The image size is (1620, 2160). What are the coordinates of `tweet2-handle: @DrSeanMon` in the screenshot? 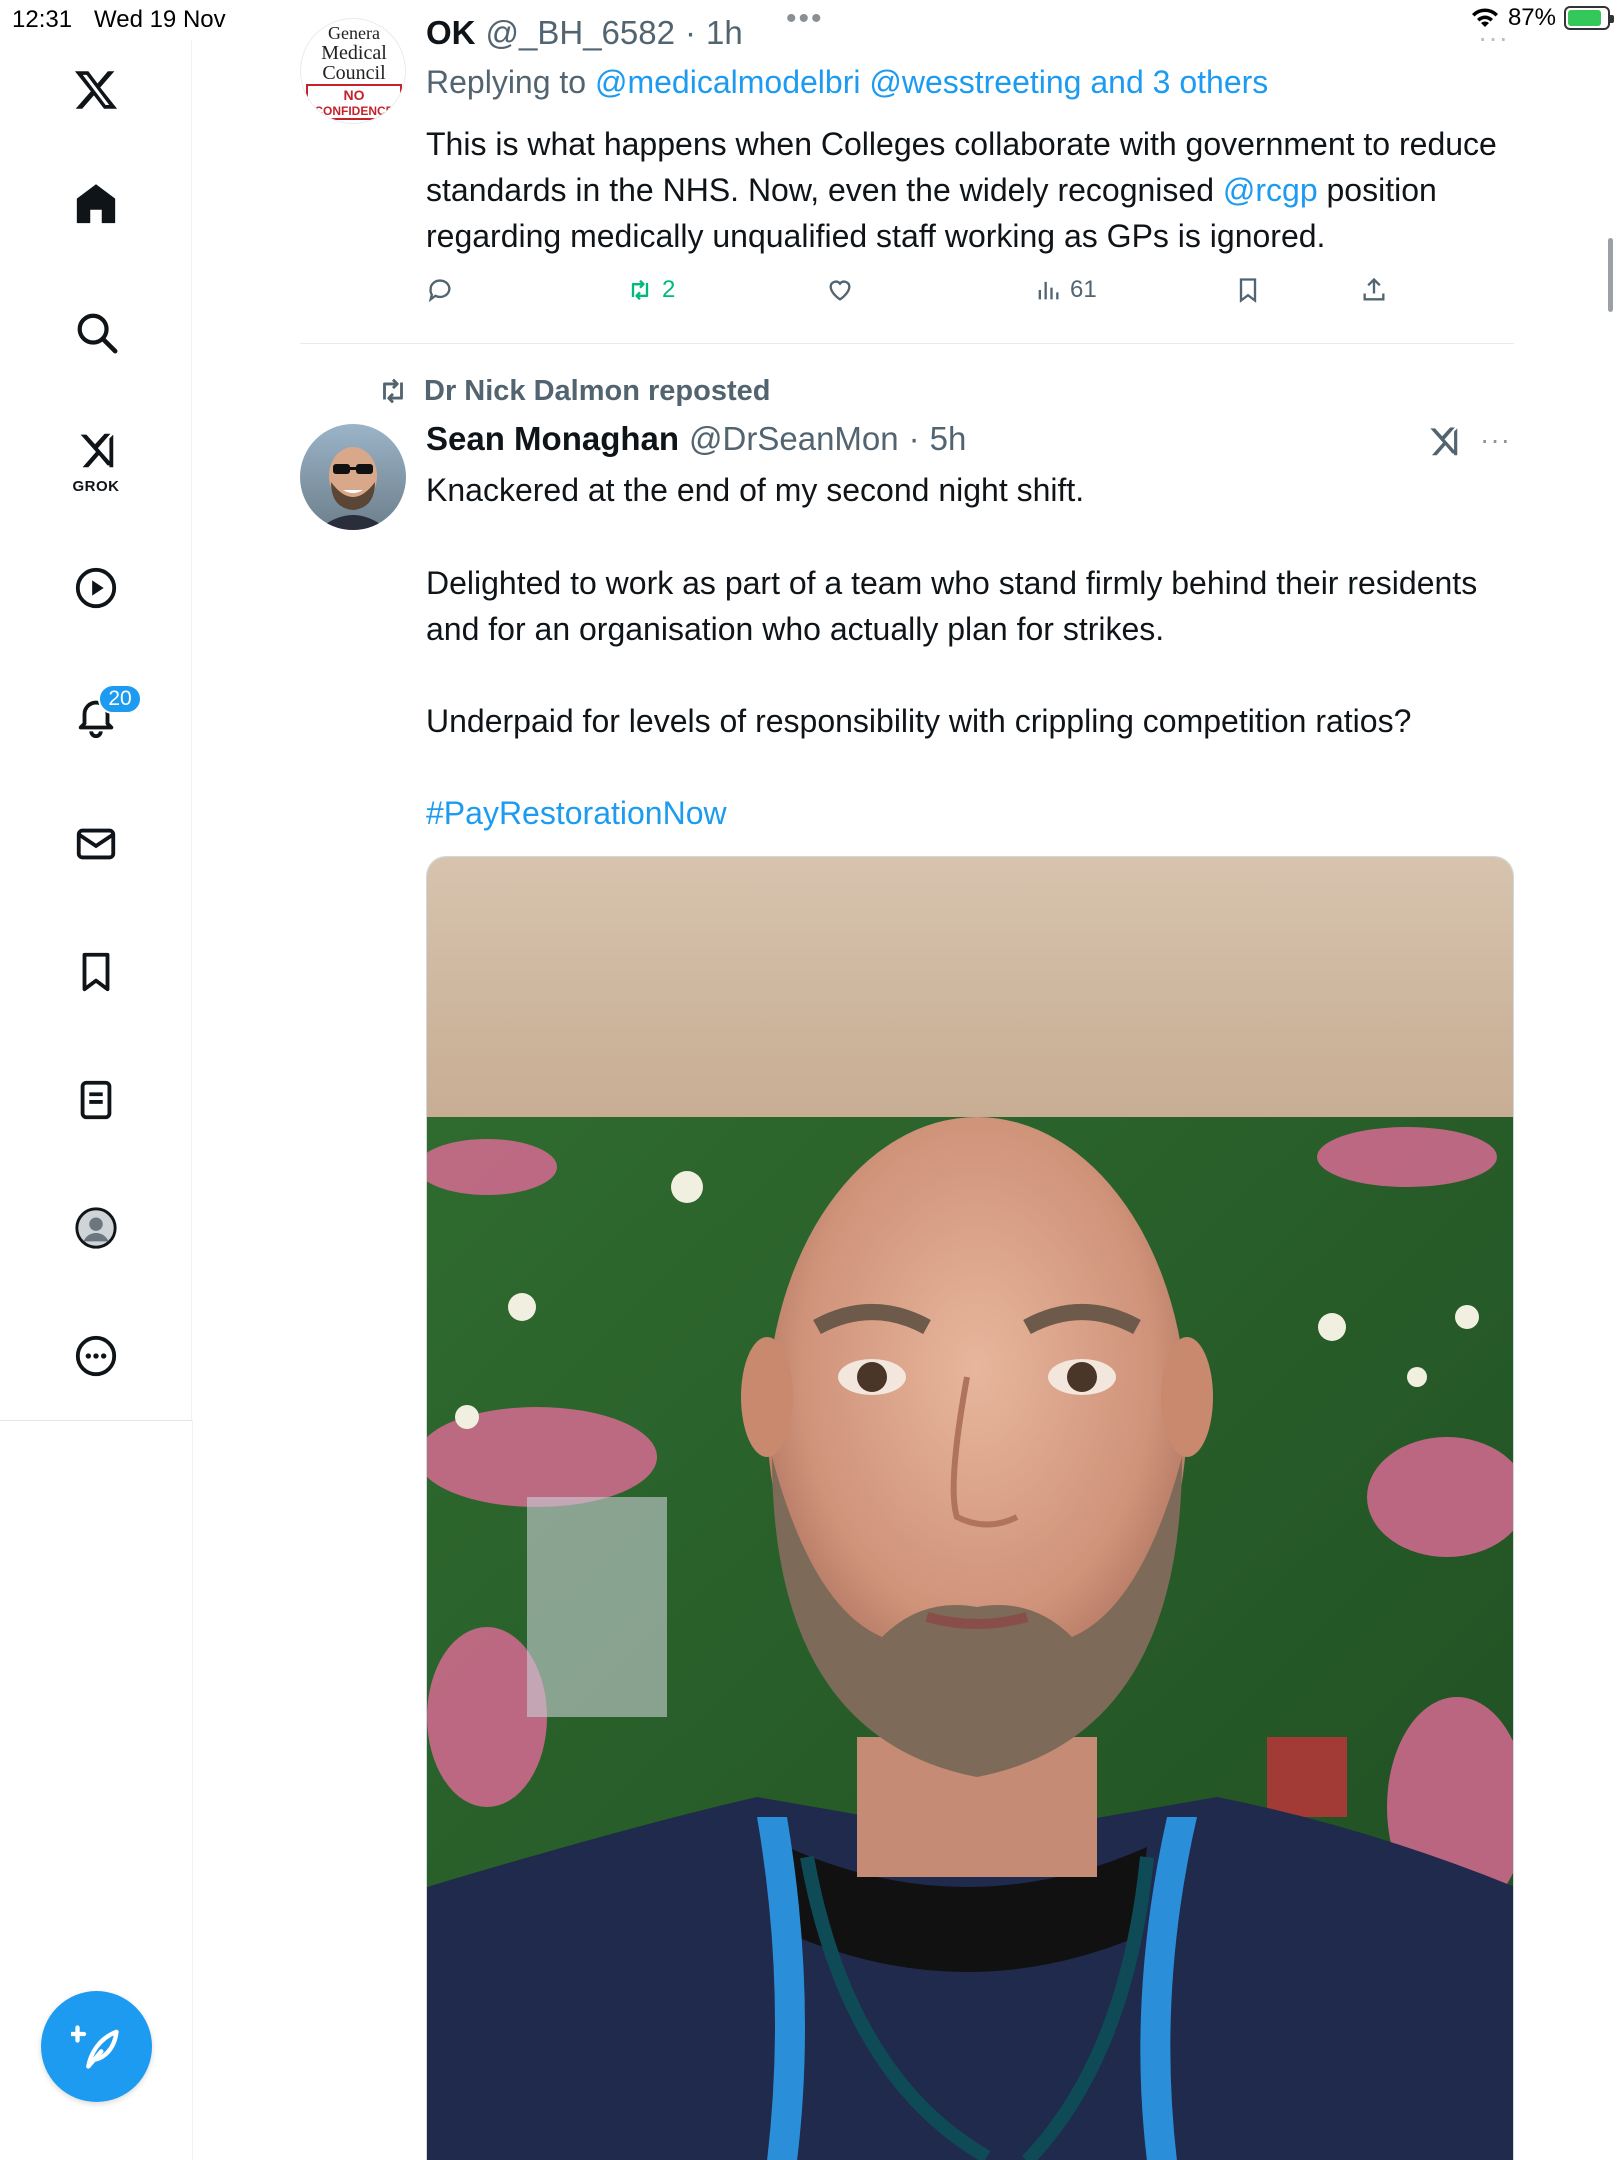 It's located at (794, 439).